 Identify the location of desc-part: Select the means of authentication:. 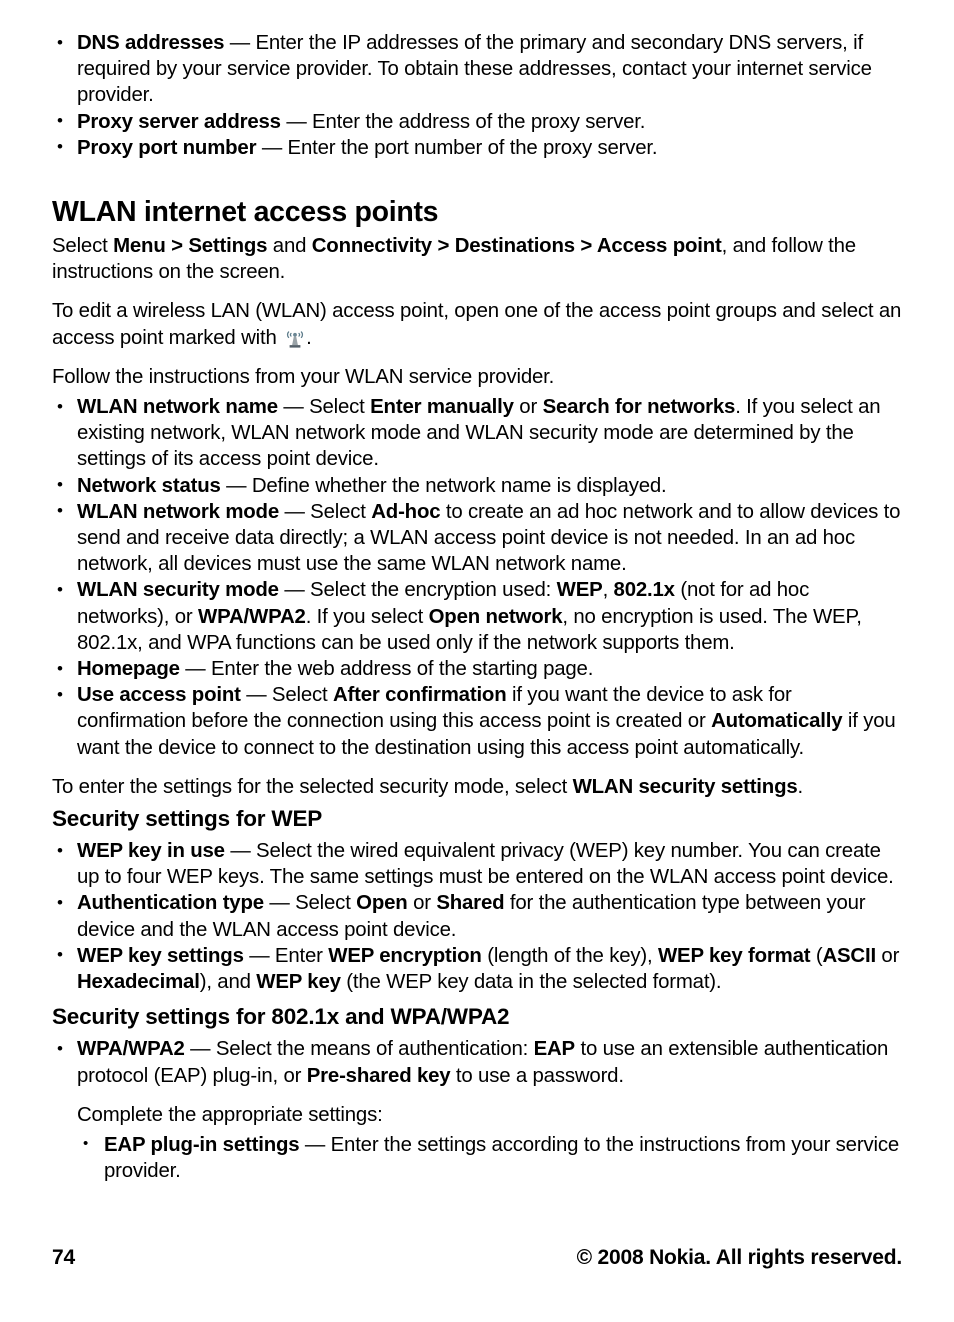
(374, 1049).